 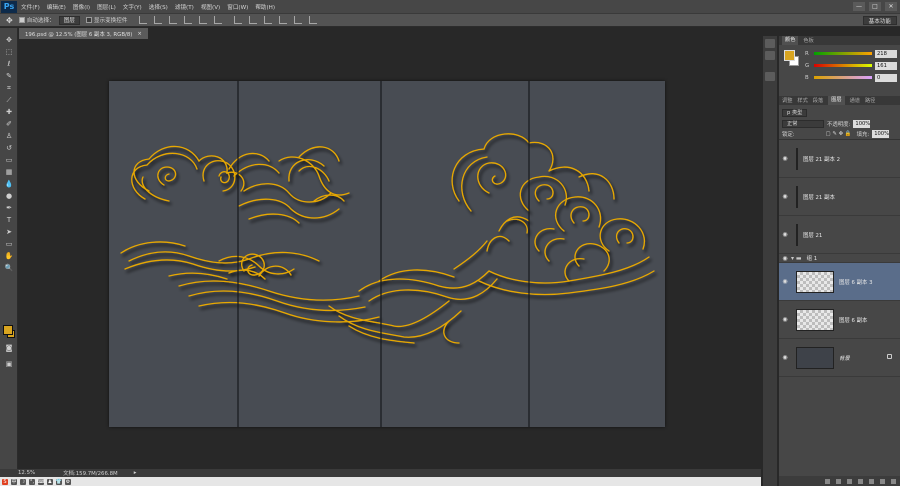 What do you see at coordinates (23, 481) in the screenshot?
I see `moon-icon: ☽` at bounding box center [23, 481].